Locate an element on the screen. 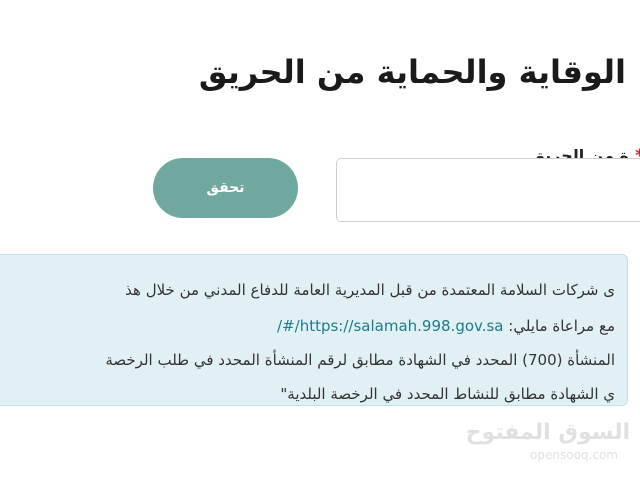 The image size is (640, 480). watermark-url: opensooq.com is located at coordinates (574, 455).